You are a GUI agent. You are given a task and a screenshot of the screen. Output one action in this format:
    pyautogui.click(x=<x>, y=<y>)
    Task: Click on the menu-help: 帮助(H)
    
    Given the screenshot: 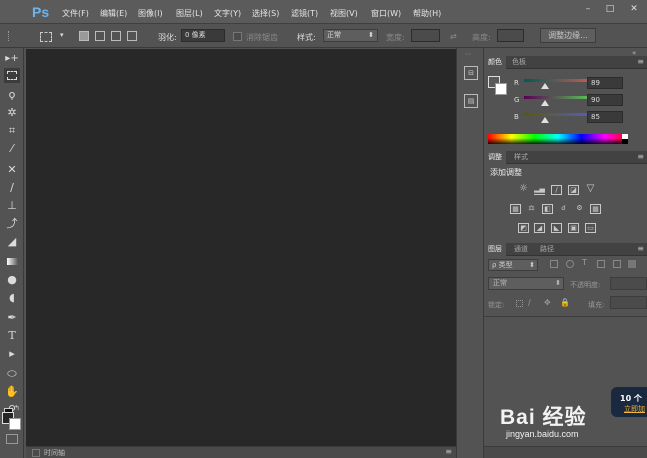 What is the action you would take?
    pyautogui.click(x=427, y=13)
    